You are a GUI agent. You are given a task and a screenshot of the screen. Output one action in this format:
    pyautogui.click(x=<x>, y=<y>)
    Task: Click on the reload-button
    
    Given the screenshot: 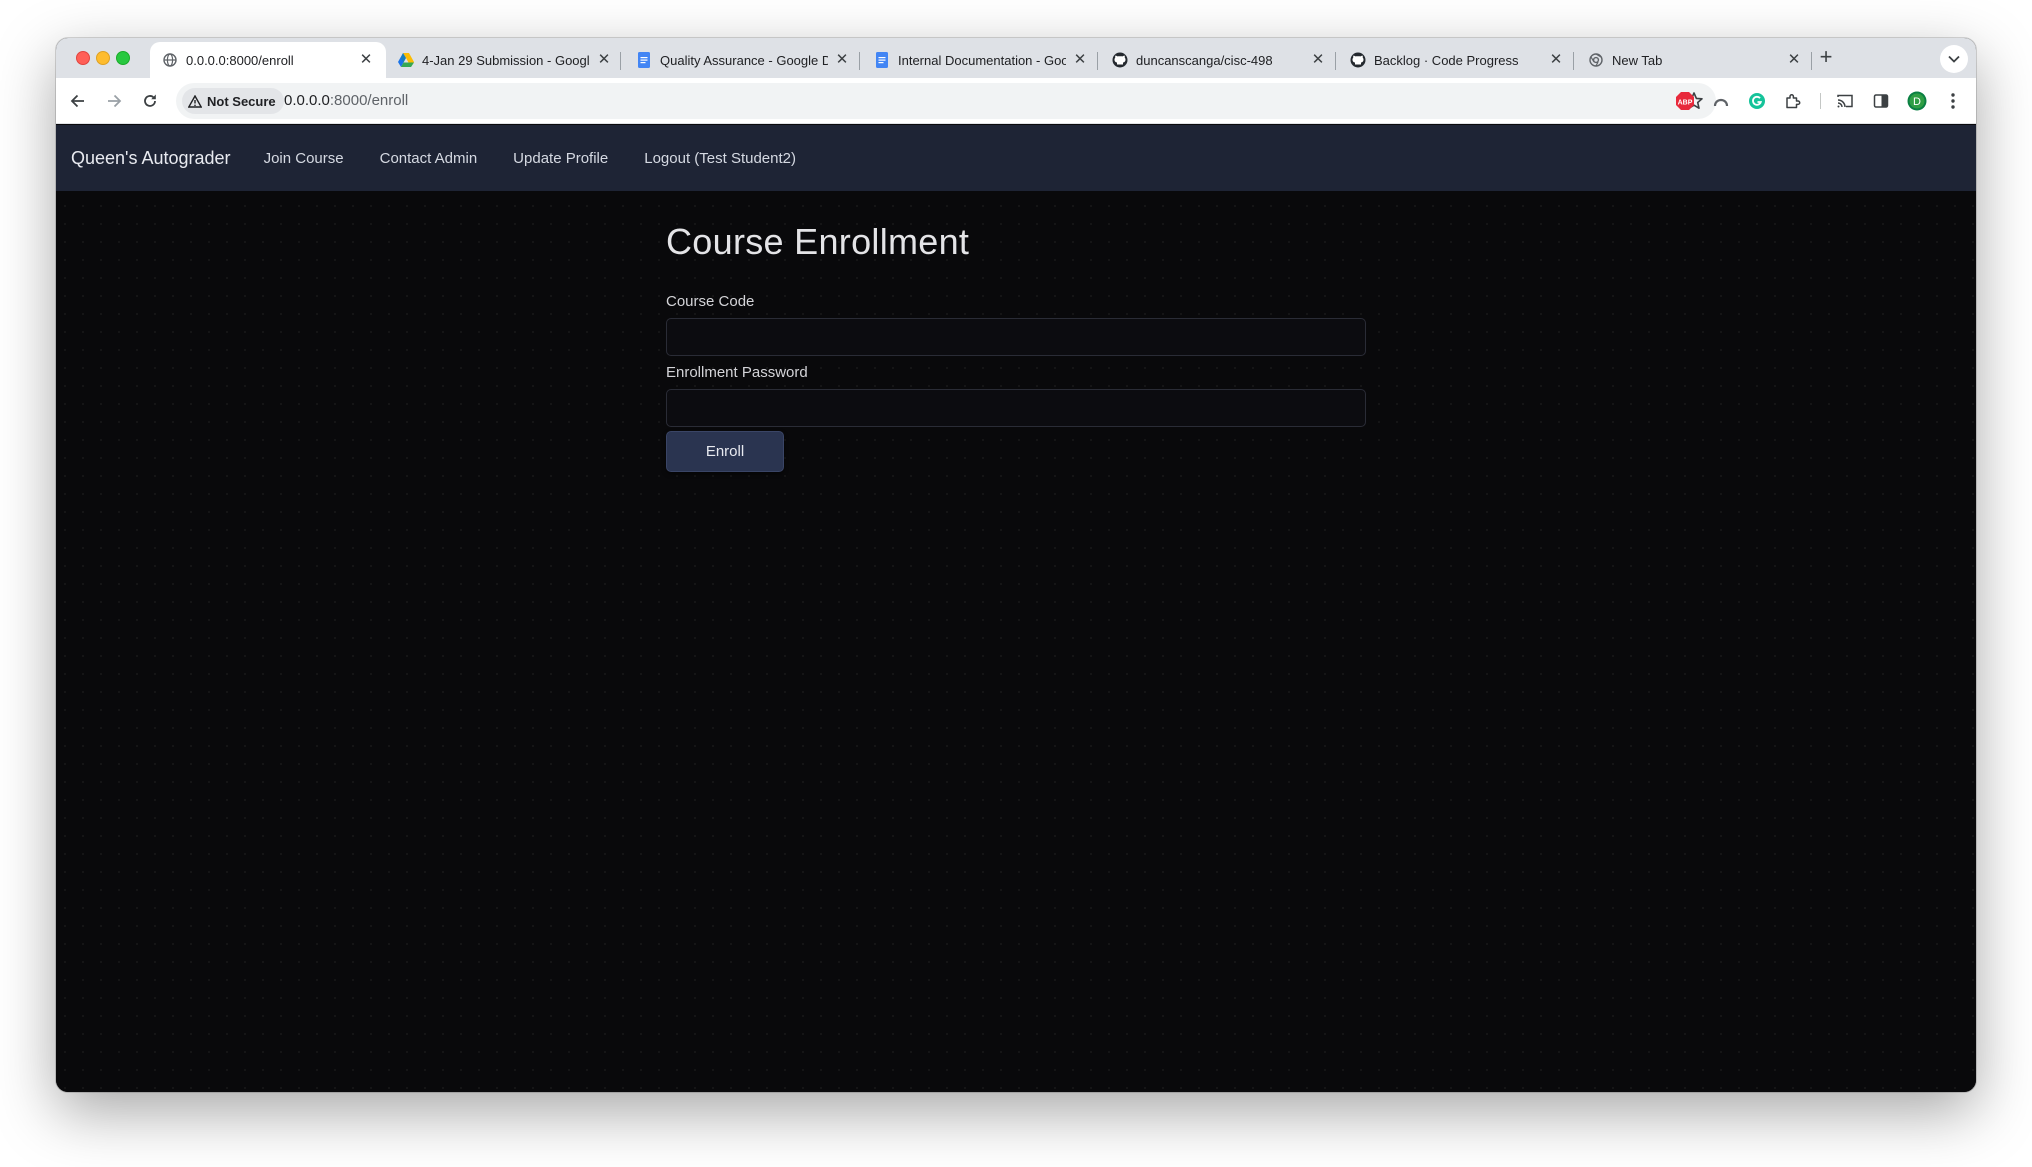 What is the action you would take?
    pyautogui.click(x=150, y=101)
    